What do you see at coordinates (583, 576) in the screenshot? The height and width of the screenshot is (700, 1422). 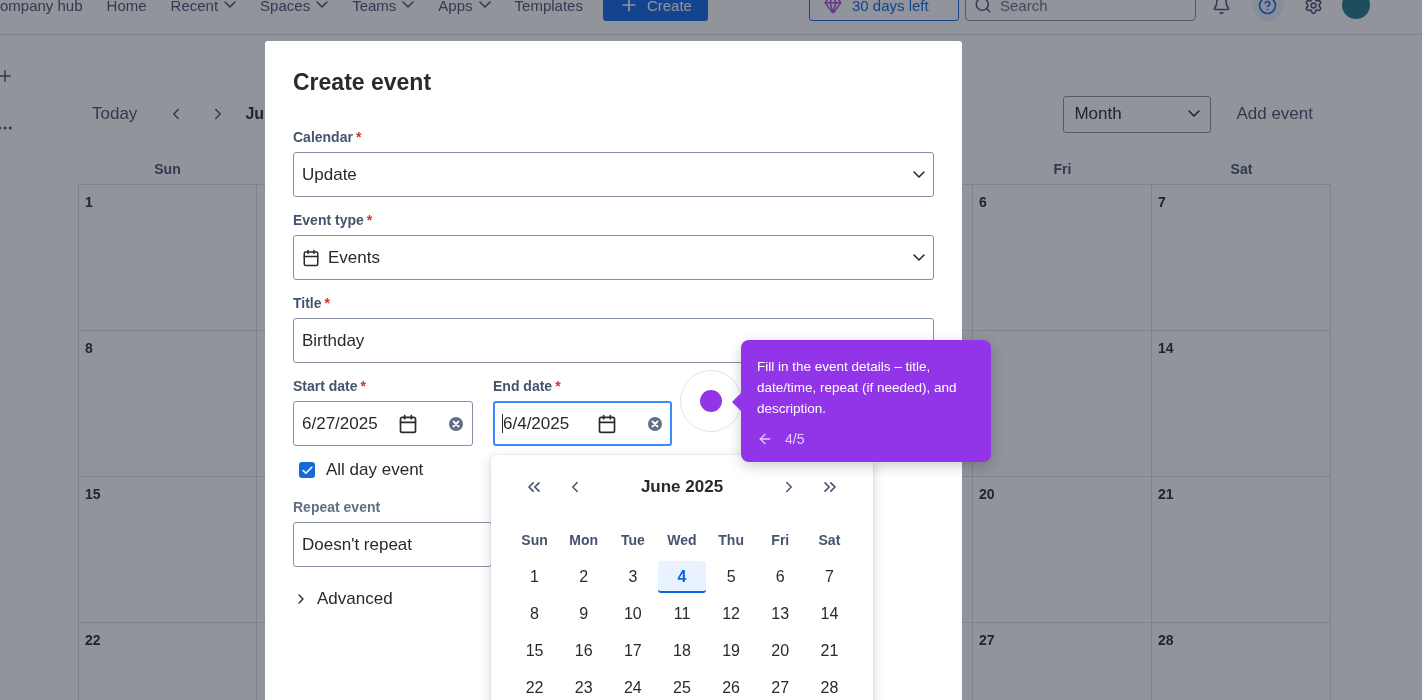 I see `day-button: 2` at bounding box center [583, 576].